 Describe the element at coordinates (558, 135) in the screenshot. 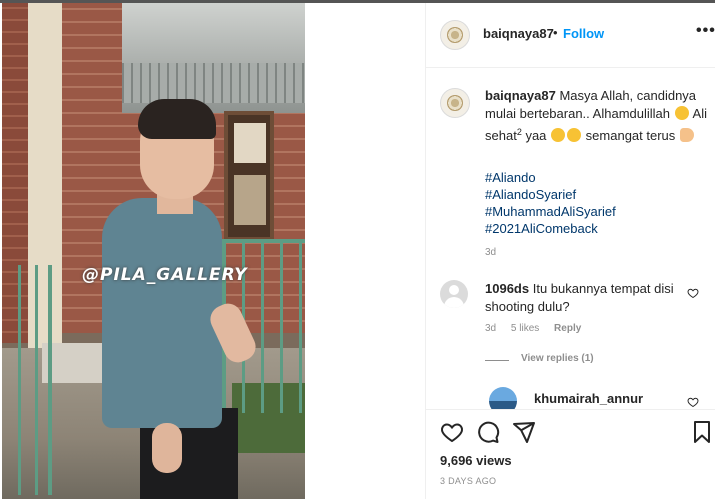

I see `wink-emoji-icon` at that location.